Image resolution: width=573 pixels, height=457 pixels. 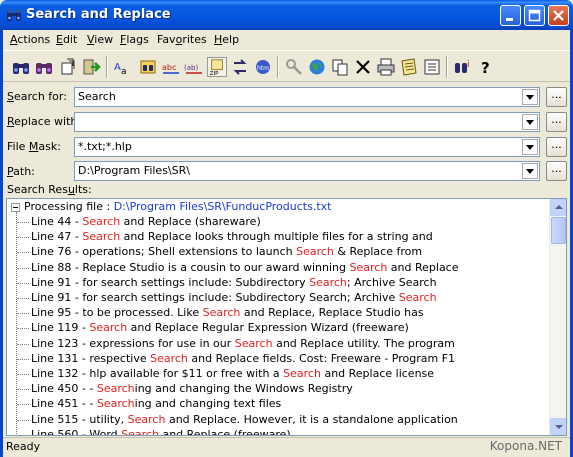 What do you see at coordinates (68, 67) in the screenshot?
I see `open-icon` at bounding box center [68, 67].